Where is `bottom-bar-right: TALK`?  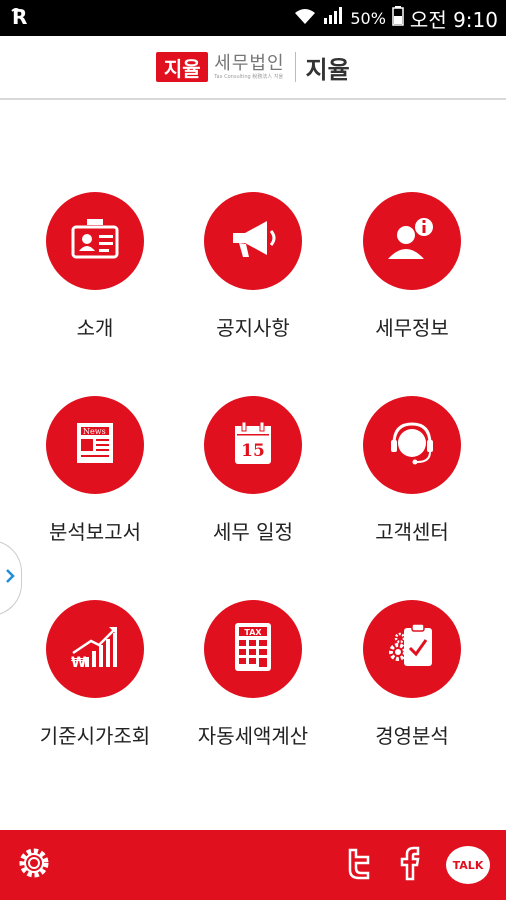
bottom-bar-right: TALK is located at coordinates (417, 865).